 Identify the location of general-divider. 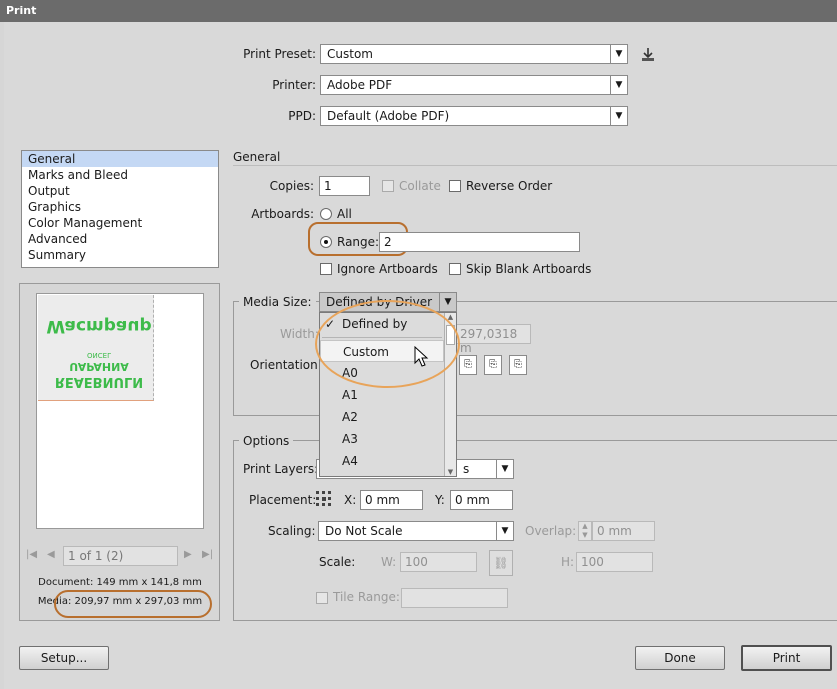
(535, 165).